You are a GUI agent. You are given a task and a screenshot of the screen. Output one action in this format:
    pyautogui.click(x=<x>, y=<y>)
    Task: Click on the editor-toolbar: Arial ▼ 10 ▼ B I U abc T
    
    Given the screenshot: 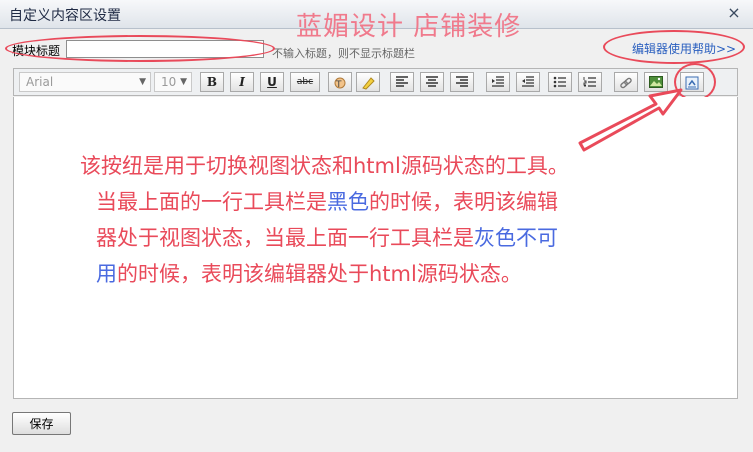 What is the action you would take?
    pyautogui.click(x=375, y=82)
    